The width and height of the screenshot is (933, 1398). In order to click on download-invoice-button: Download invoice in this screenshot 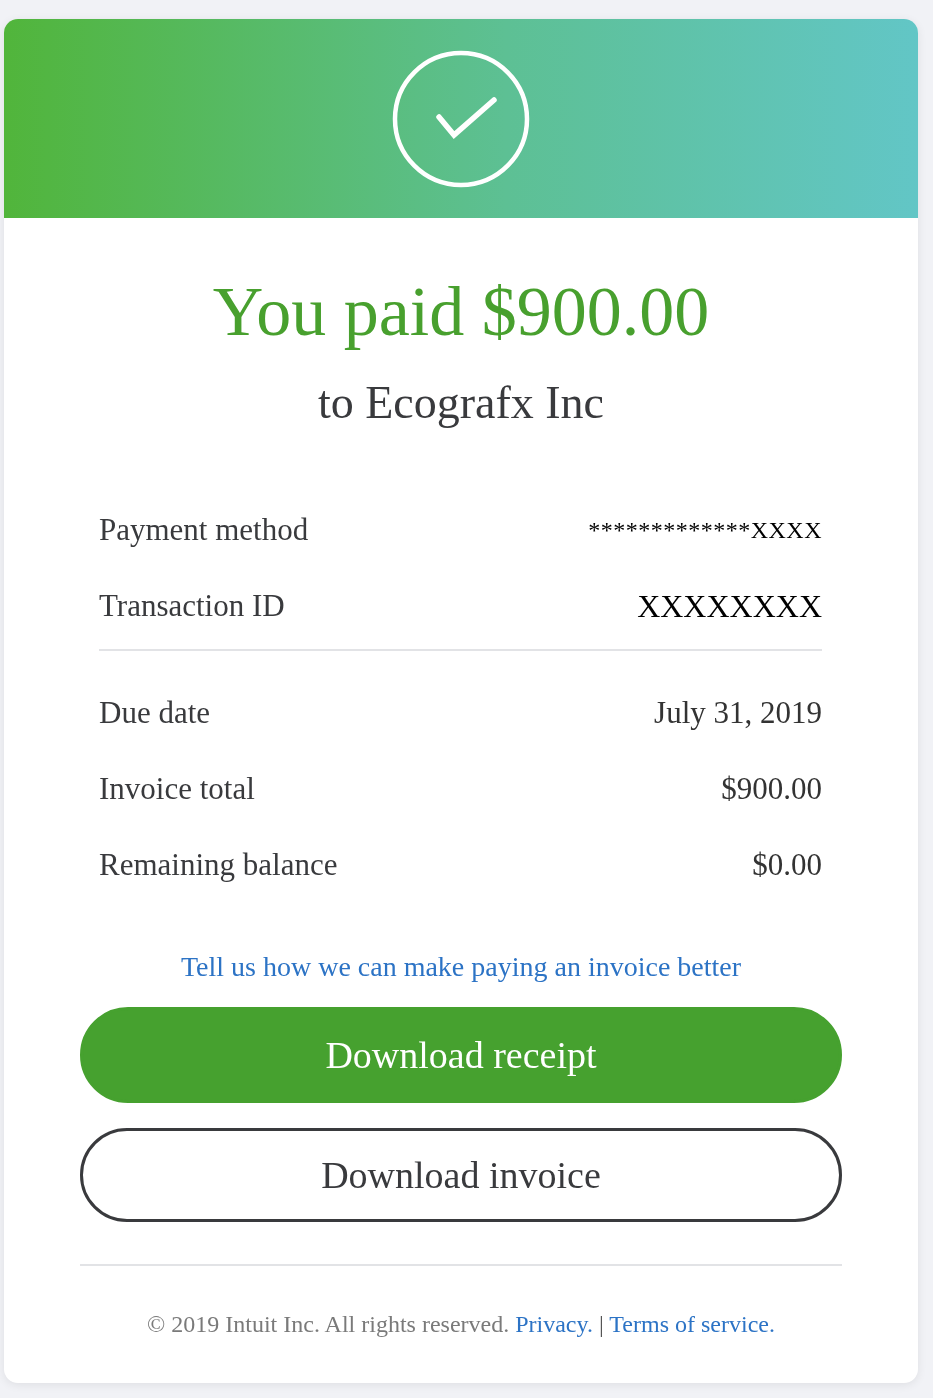, I will do `click(461, 1175)`.